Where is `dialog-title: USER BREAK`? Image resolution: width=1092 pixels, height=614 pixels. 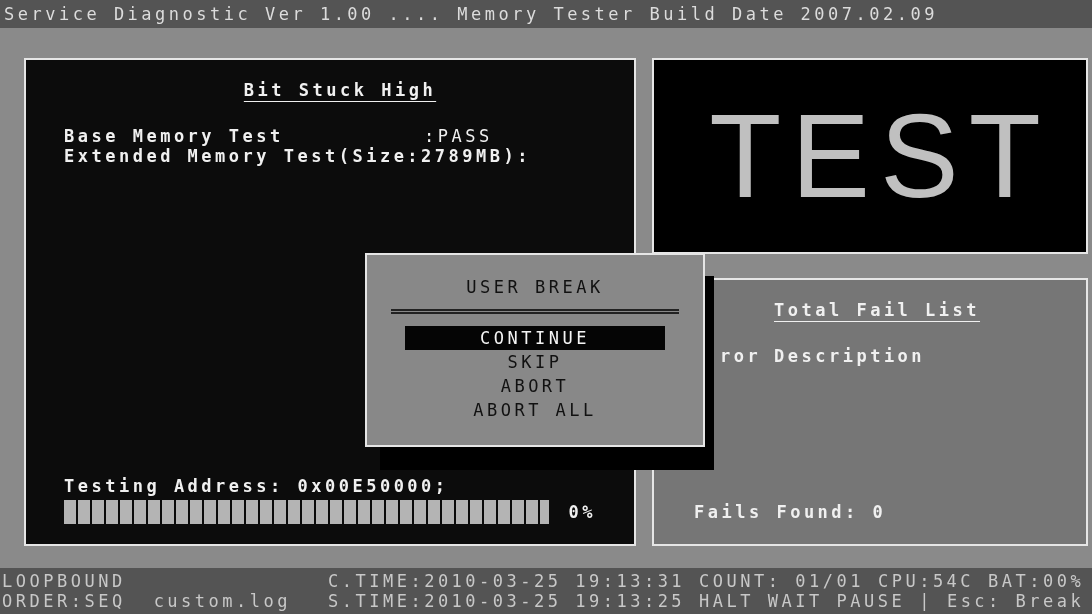 dialog-title: USER BREAK is located at coordinates (535, 287).